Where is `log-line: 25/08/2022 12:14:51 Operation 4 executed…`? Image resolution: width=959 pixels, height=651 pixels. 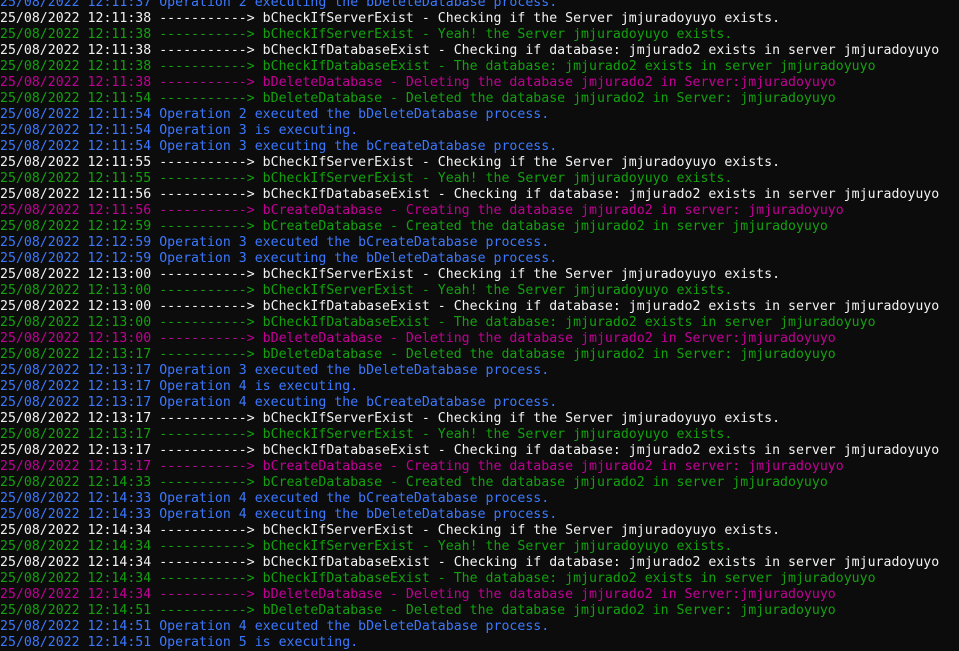 log-line: 25/08/2022 12:14:51 Operation 4 executed… is located at coordinates (275, 626).